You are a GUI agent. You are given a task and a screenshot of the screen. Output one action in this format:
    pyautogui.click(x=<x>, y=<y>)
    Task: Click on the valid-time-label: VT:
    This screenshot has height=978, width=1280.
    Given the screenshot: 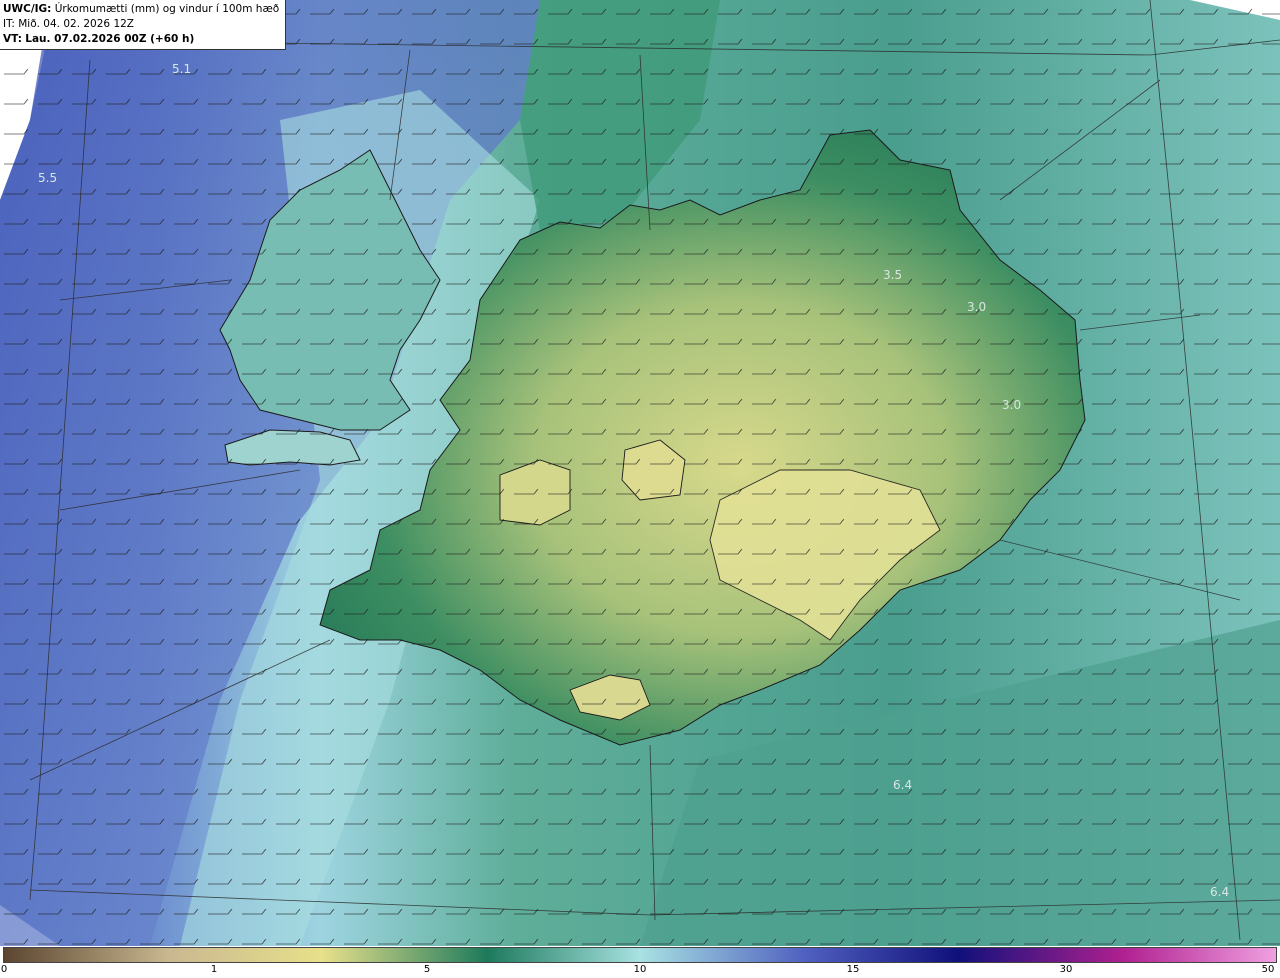 What is the action you would take?
    pyautogui.click(x=12, y=39)
    